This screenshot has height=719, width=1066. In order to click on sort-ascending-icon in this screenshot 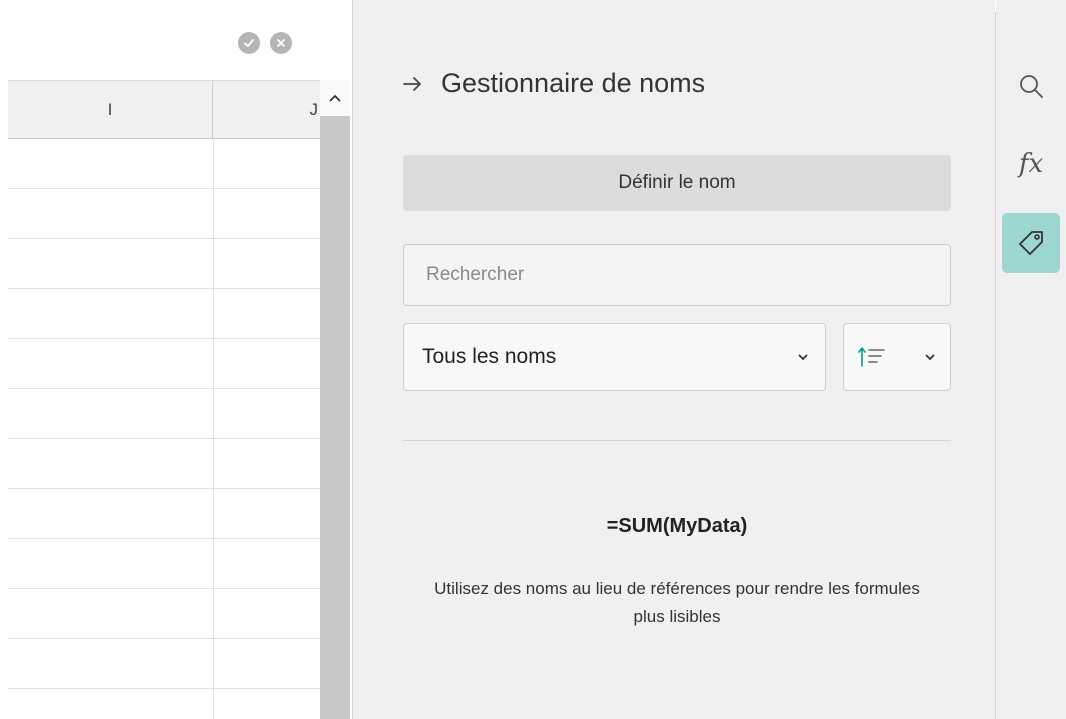, I will do `click(871, 357)`.